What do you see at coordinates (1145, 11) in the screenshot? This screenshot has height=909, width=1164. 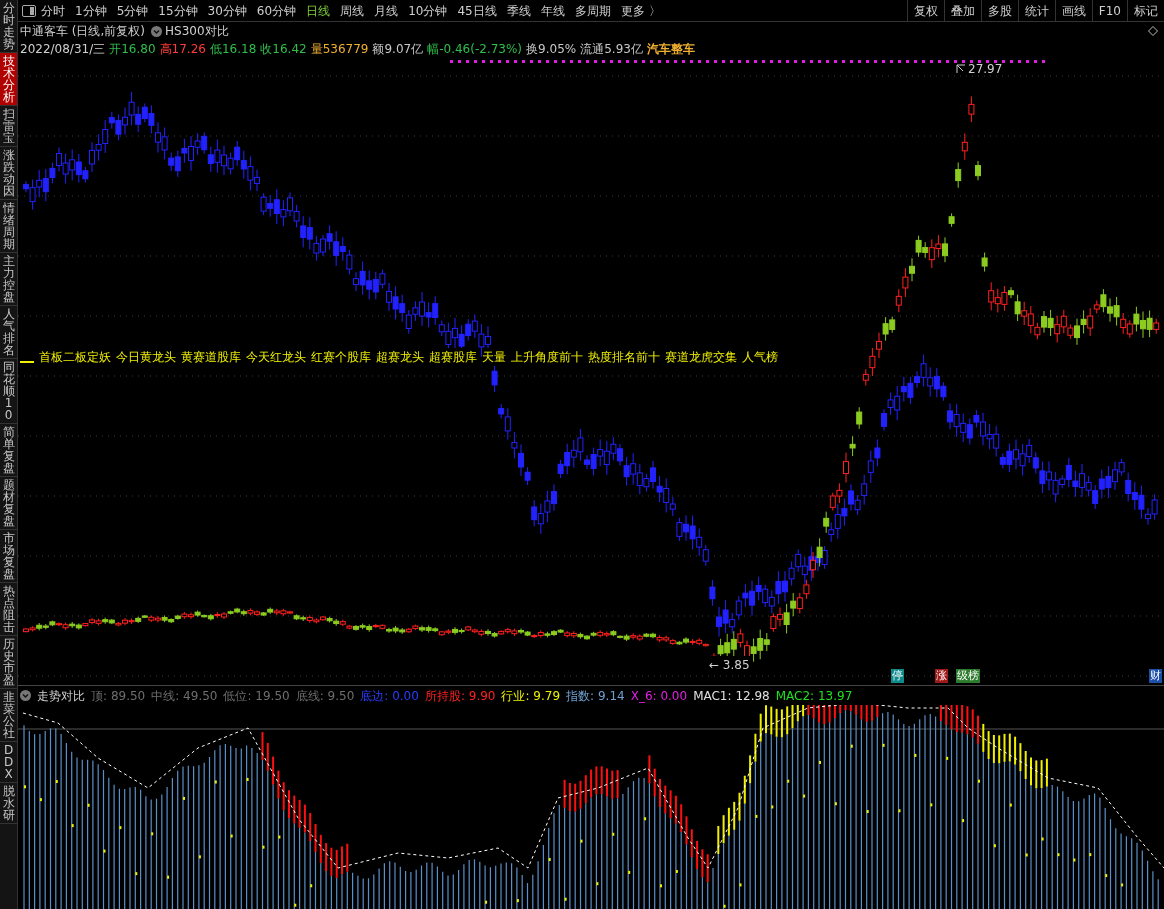 I see `toolbar-button: 标记` at bounding box center [1145, 11].